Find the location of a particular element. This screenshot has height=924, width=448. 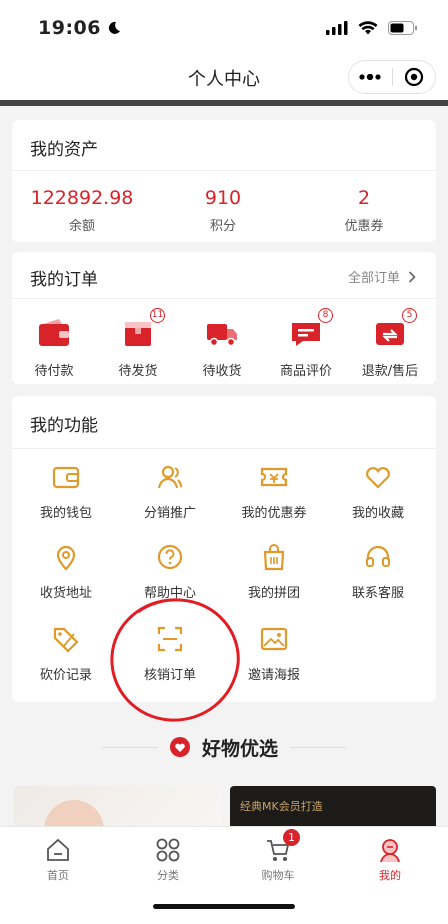

assets-title: 我的资产 is located at coordinates (64, 150).